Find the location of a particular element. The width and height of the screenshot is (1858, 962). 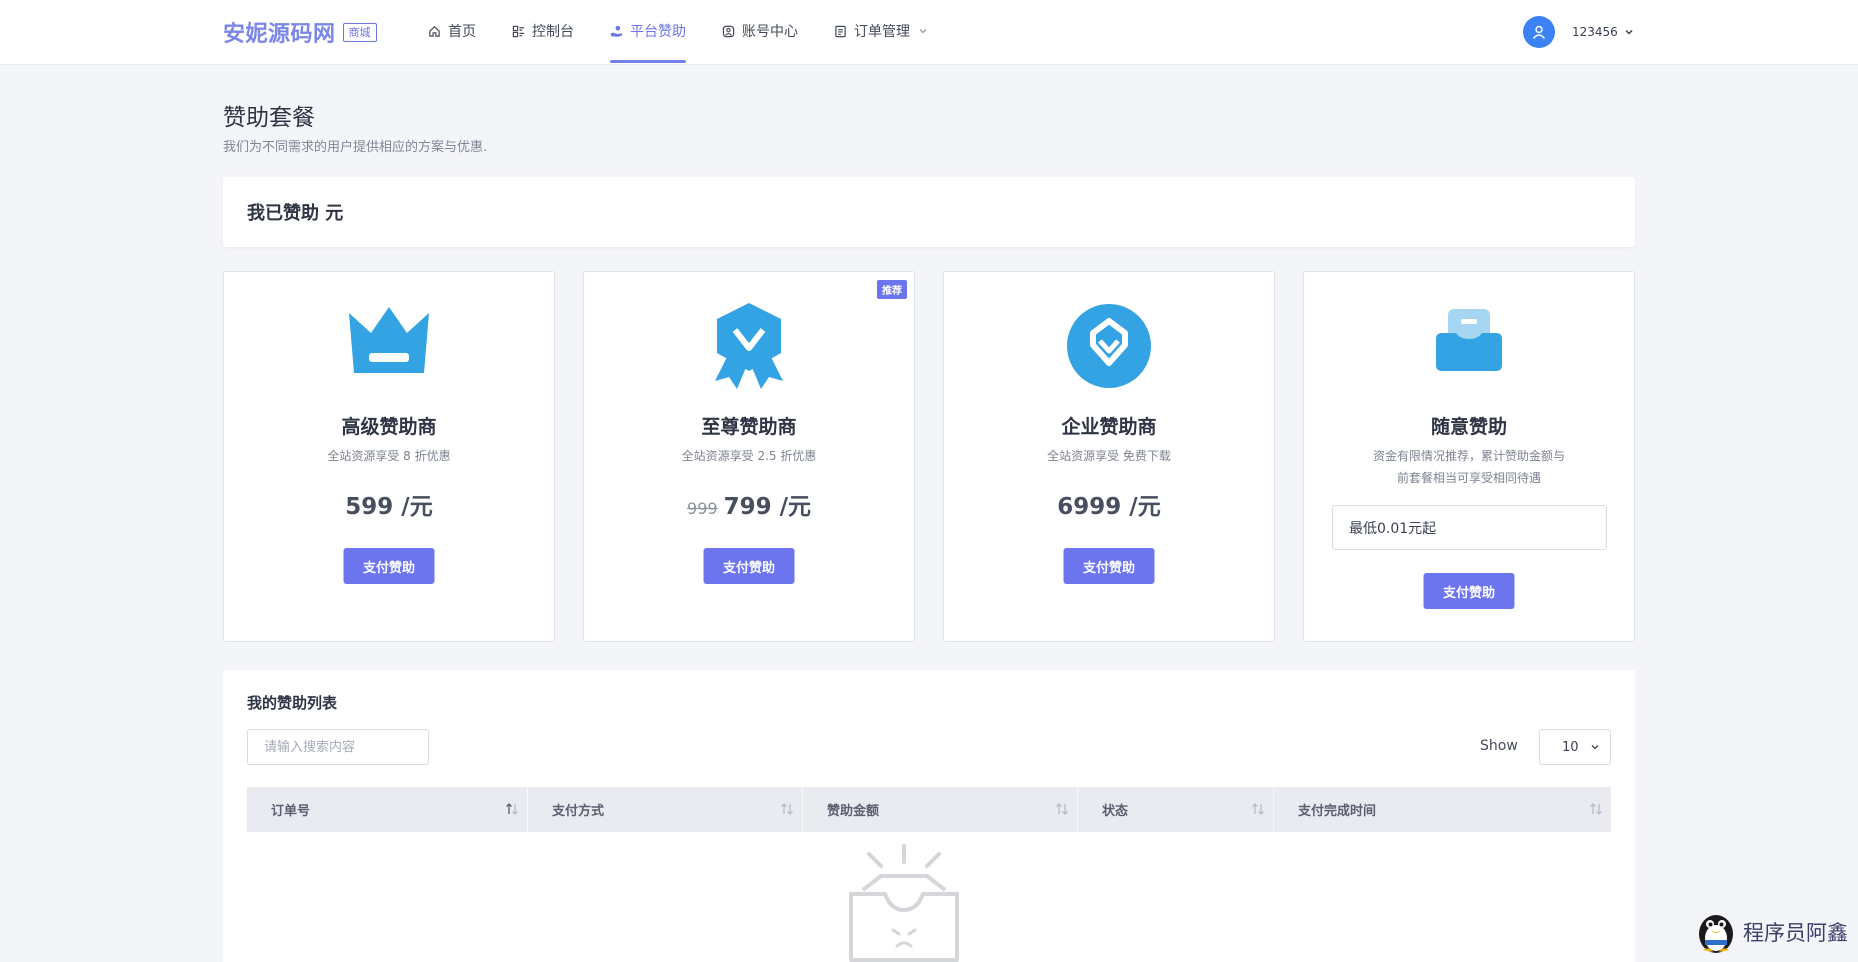

plan-card-enterprise: 企业赞助商 全站资源享受 免费下载 6999 /元 支付赞助 is located at coordinates (1109, 456).